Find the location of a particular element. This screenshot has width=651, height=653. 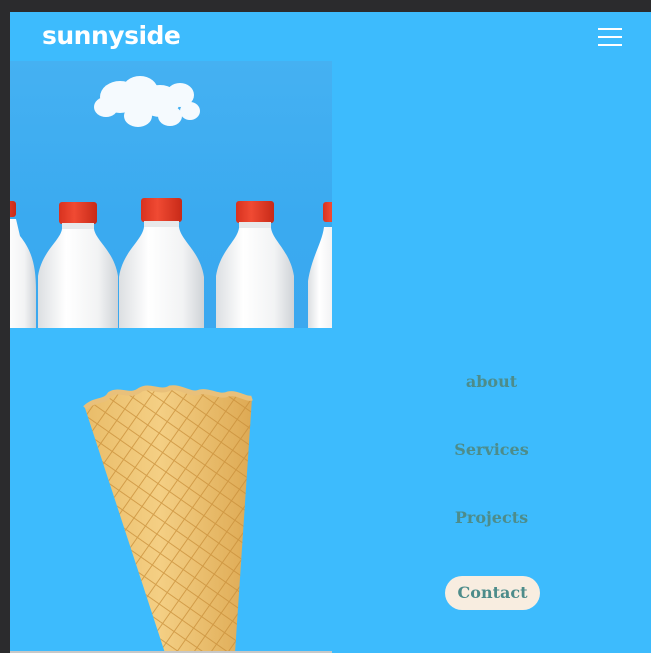

nav-link-services: Services is located at coordinates (491, 449).